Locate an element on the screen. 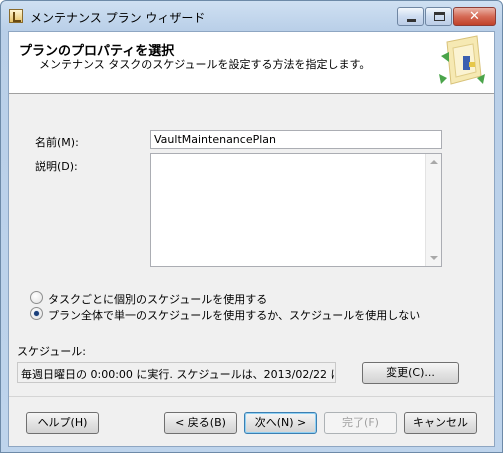  minimize-icon is located at coordinates (411, 20).